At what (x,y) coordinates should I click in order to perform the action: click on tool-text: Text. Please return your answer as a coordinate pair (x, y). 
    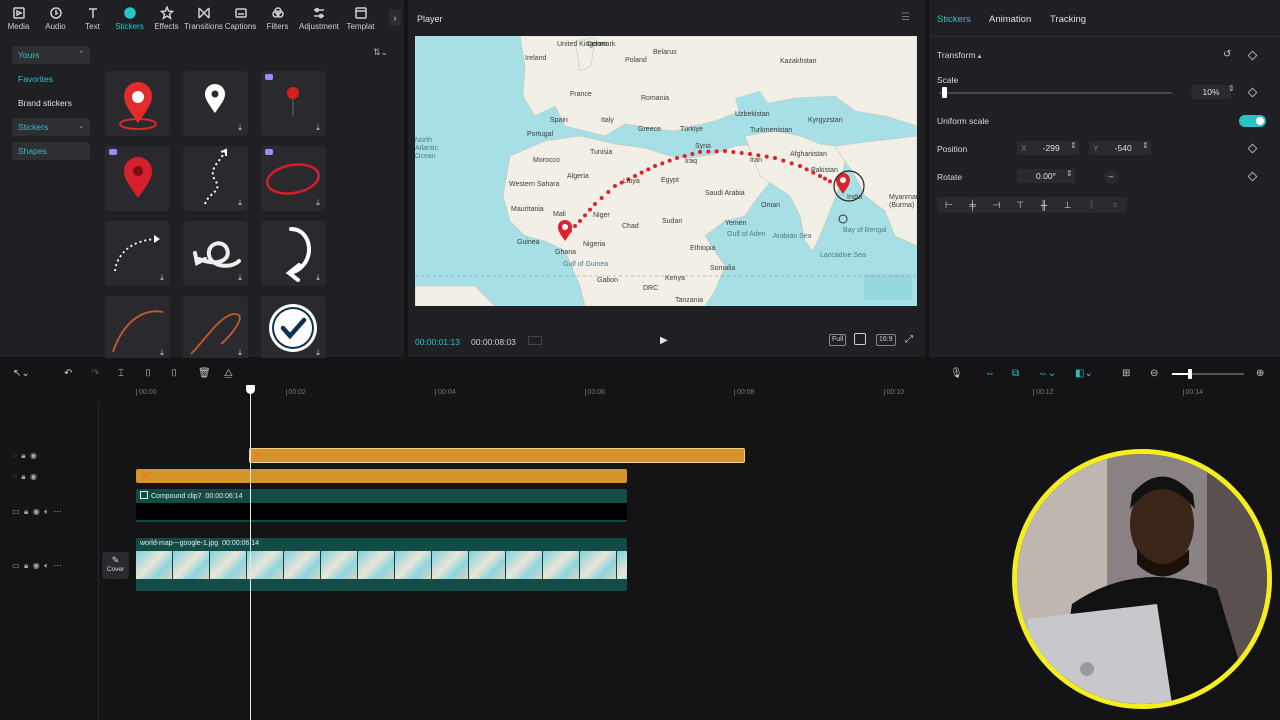
    Looking at the image, I should click on (92, 18).